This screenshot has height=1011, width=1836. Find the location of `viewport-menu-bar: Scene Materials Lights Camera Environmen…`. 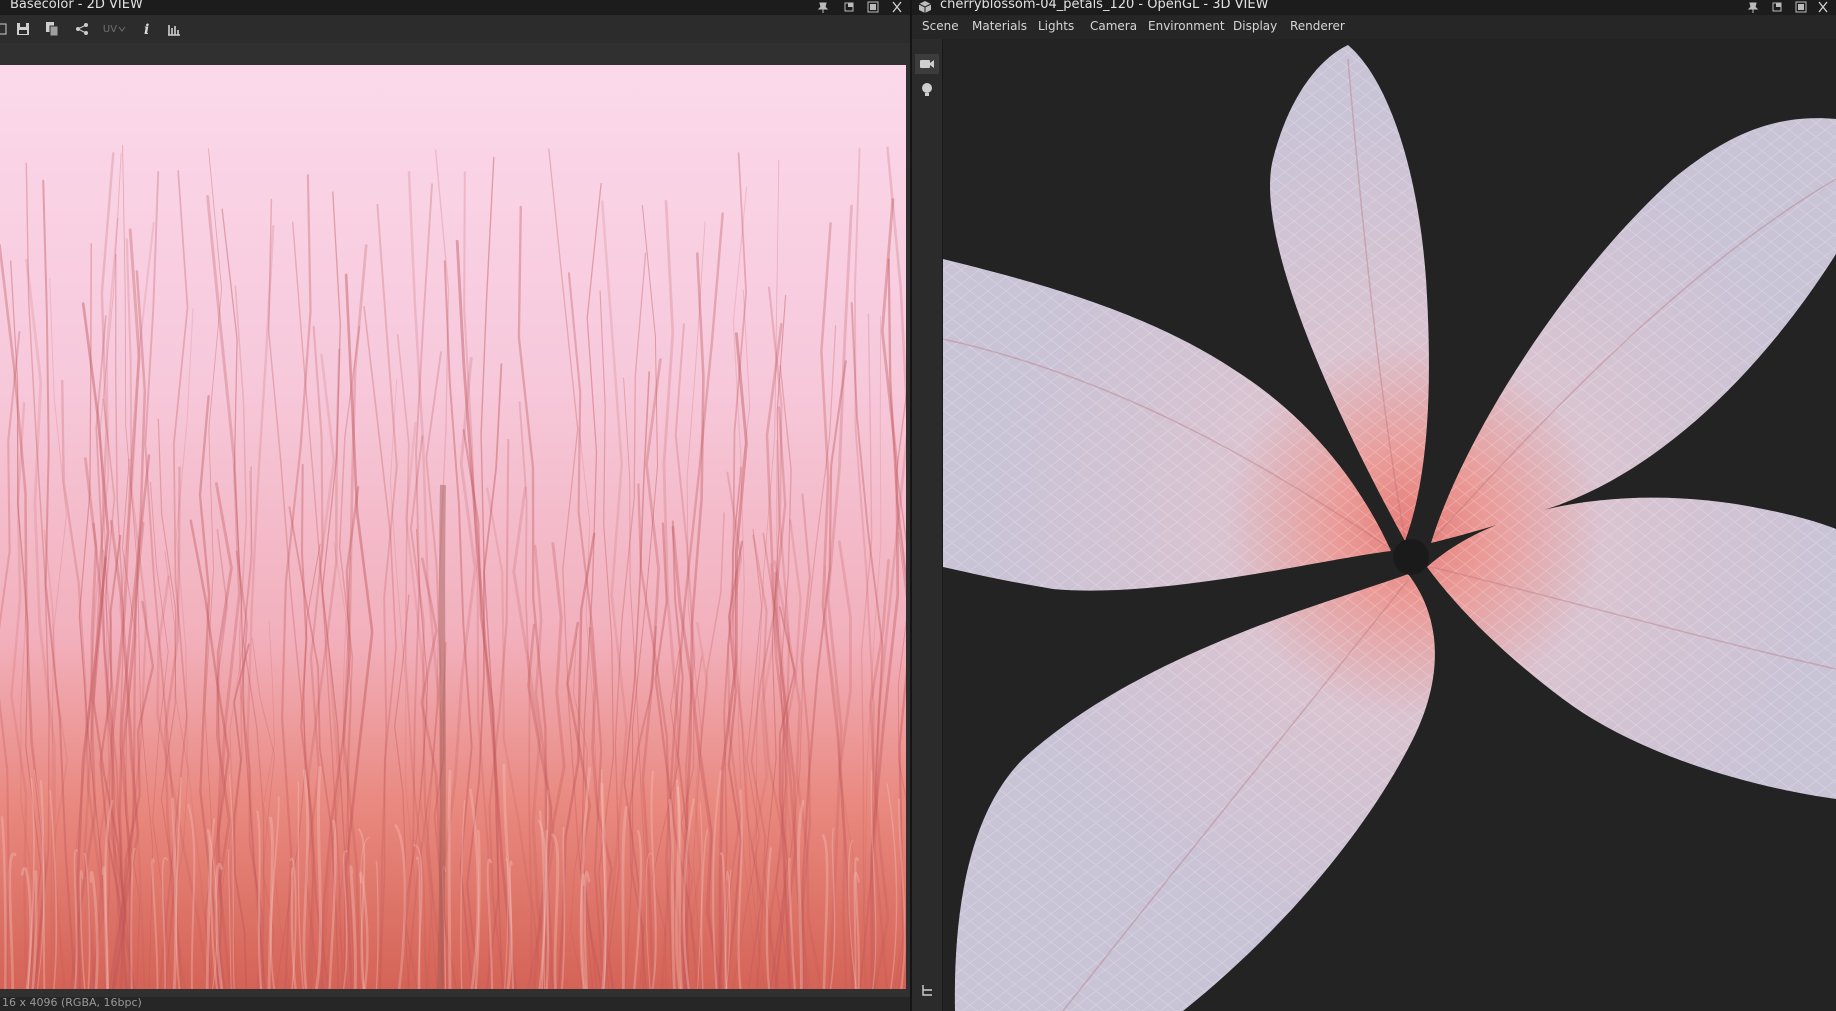

viewport-menu-bar: Scene Materials Lights Camera Environmen… is located at coordinates (1374, 27).